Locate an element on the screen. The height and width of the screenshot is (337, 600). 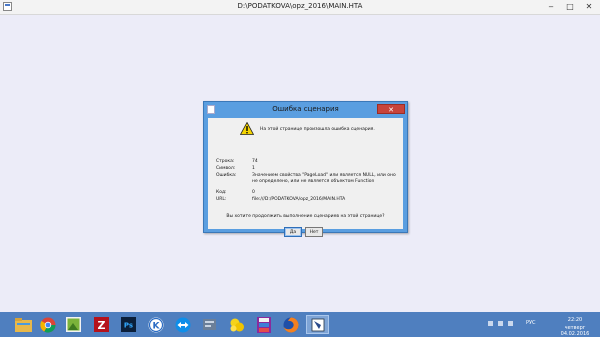
url-value: file:///D:/PODATKOVA/opz_2016/MAIN.HTA is located at coordinates (299, 199).